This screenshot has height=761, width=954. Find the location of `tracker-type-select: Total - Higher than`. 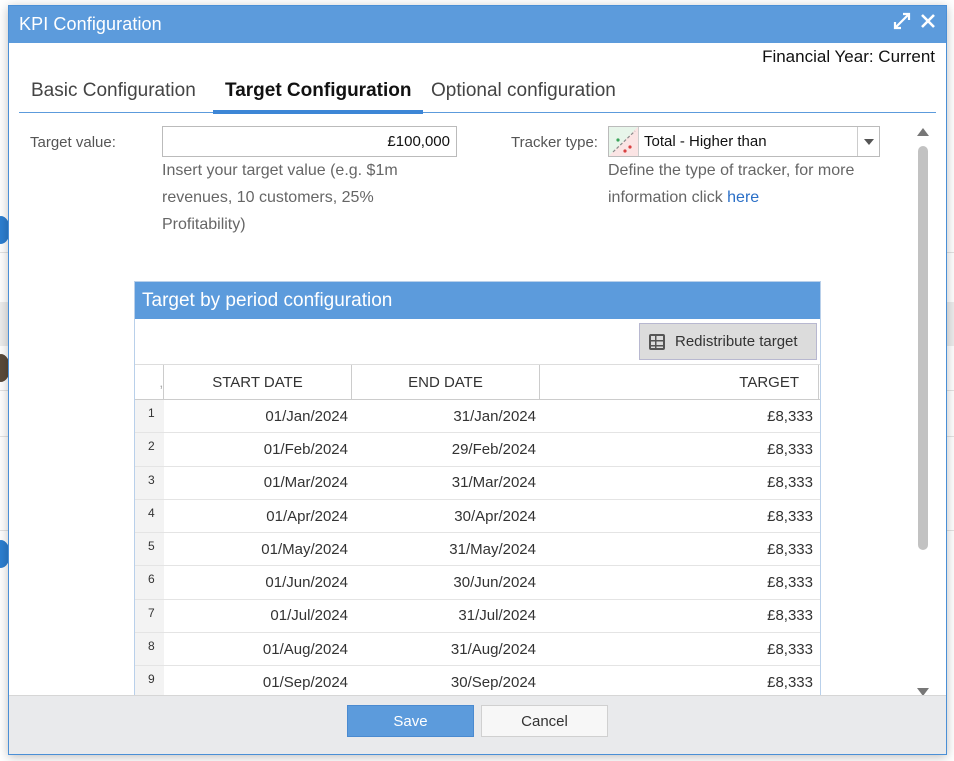

tracker-type-select: Total - Higher than is located at coordinates (744, 141).